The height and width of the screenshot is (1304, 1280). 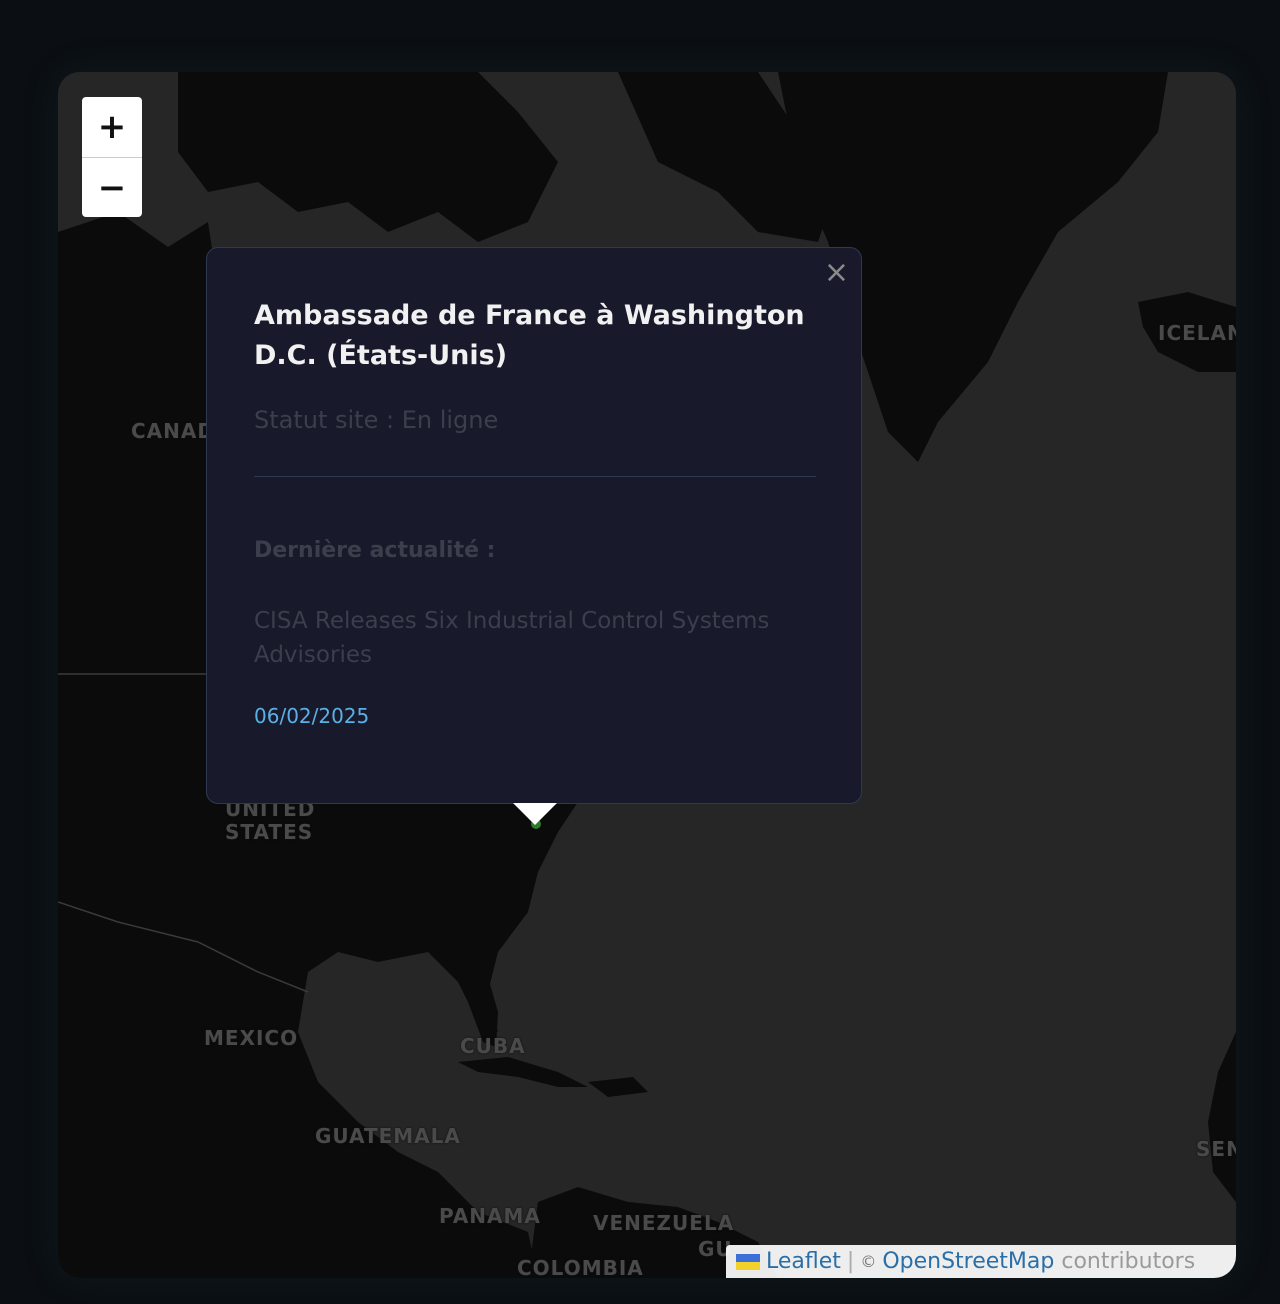 I want to click on label-cuba: CUBA, so click(x=493, y=1046).